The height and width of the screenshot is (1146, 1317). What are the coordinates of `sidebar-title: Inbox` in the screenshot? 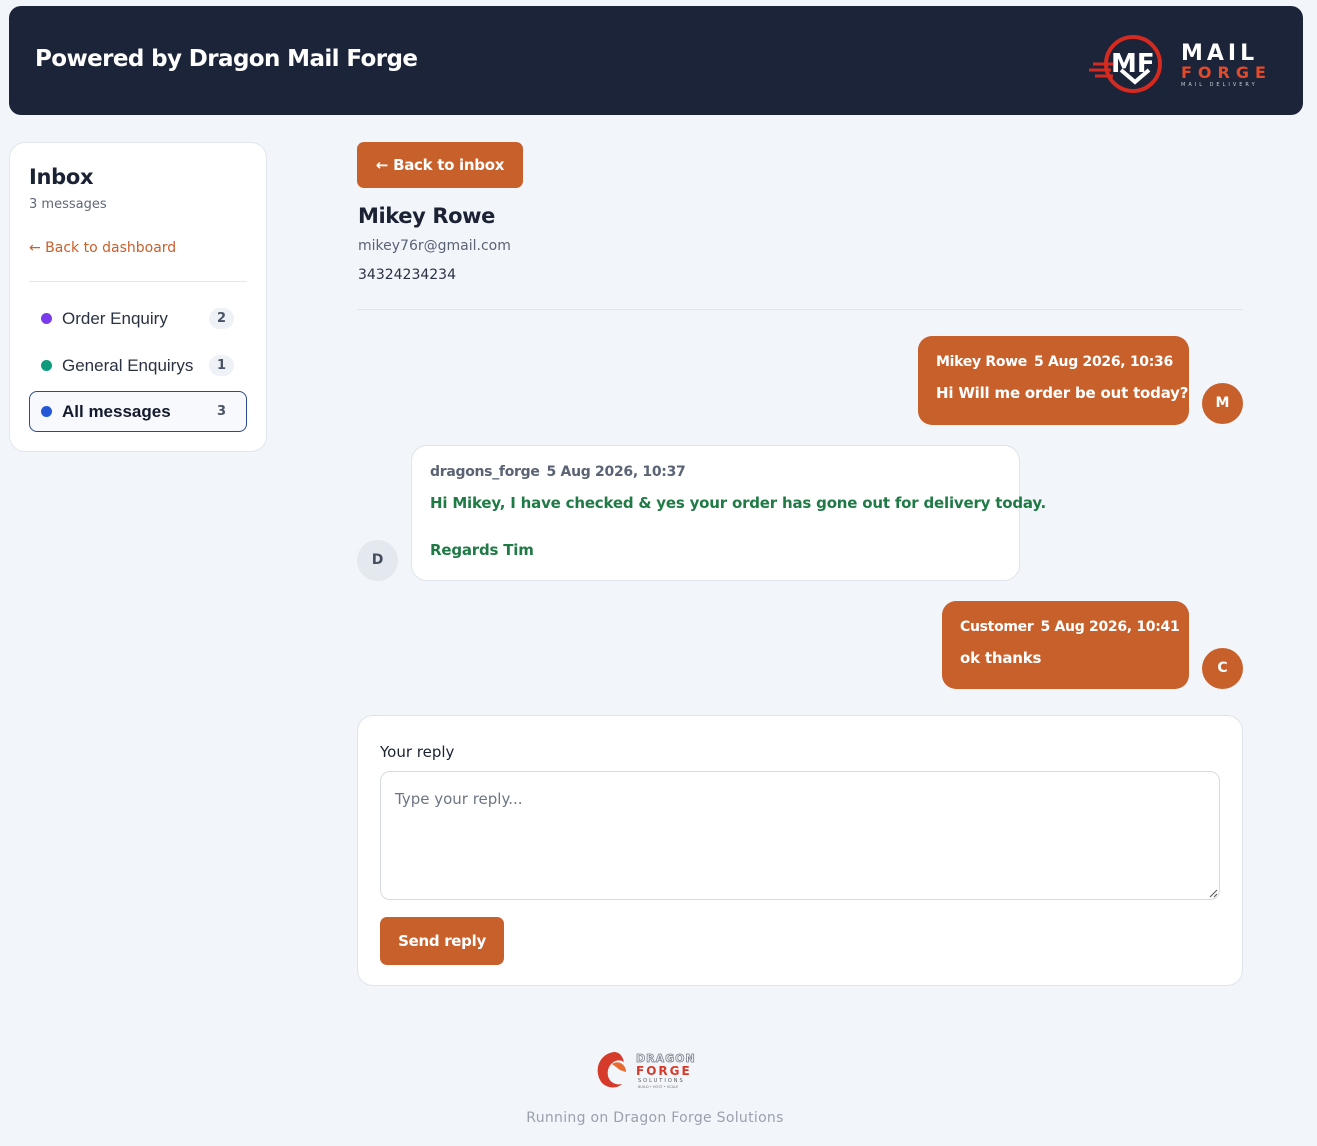 It's located at (61, 177).